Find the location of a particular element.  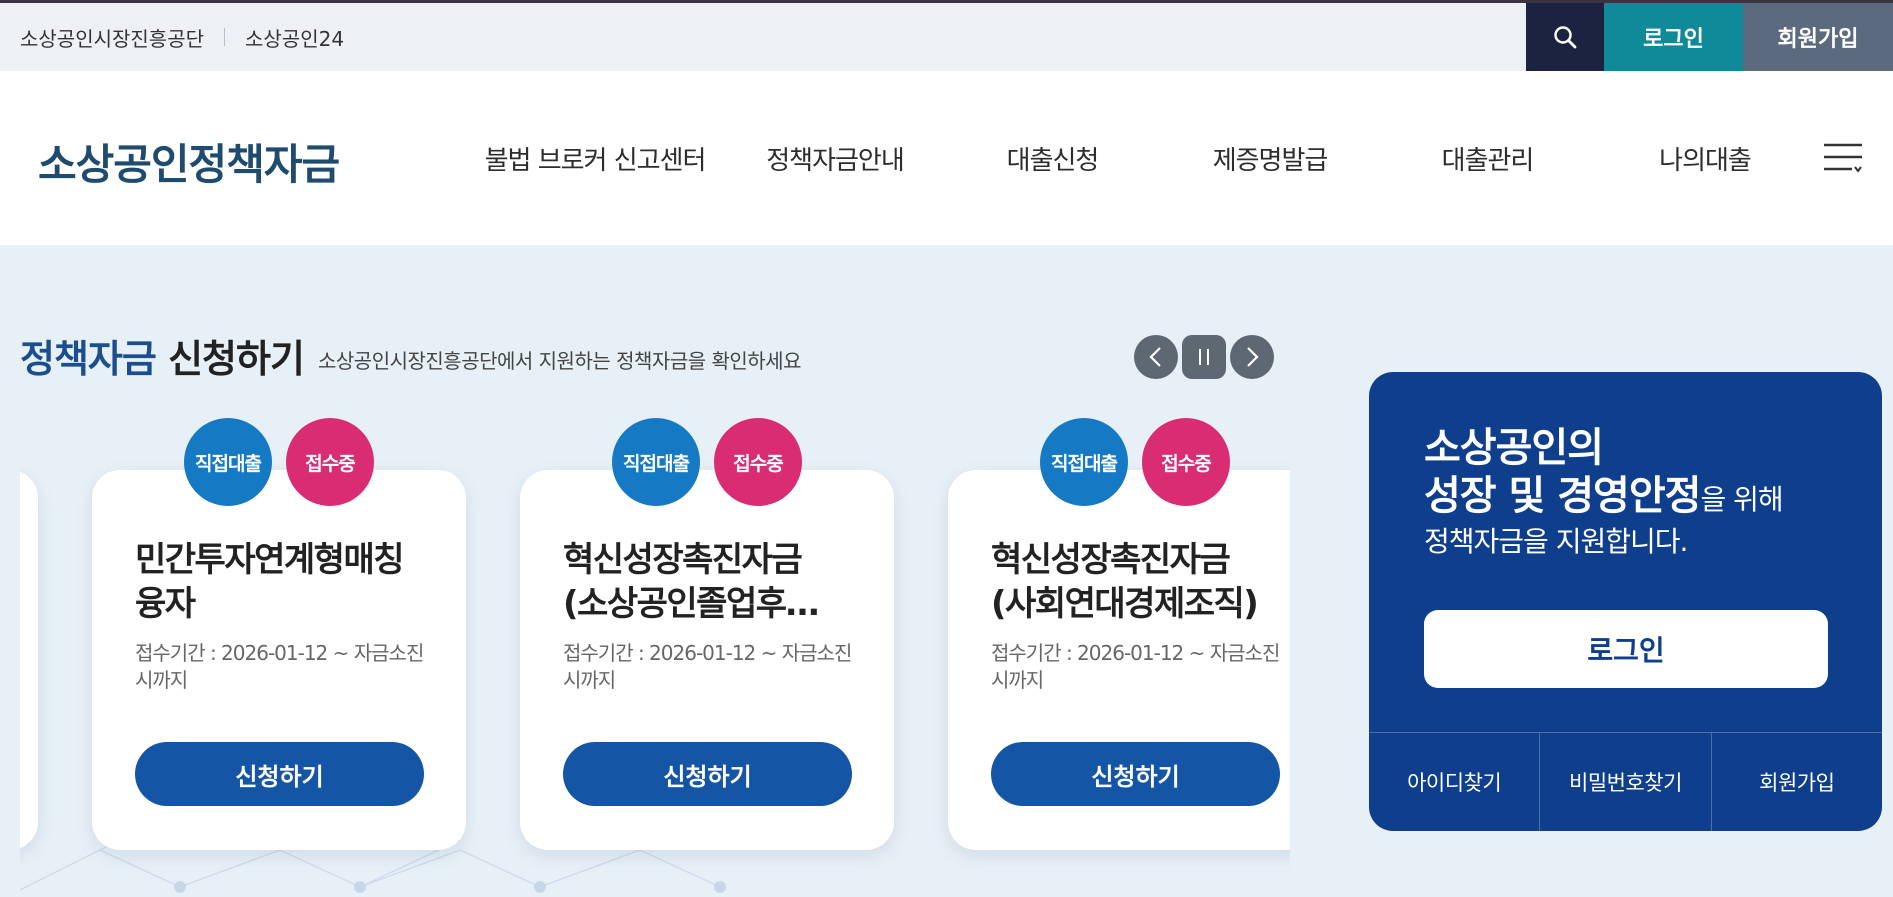

hamburger-icon is located at coordinates (1843, 158).